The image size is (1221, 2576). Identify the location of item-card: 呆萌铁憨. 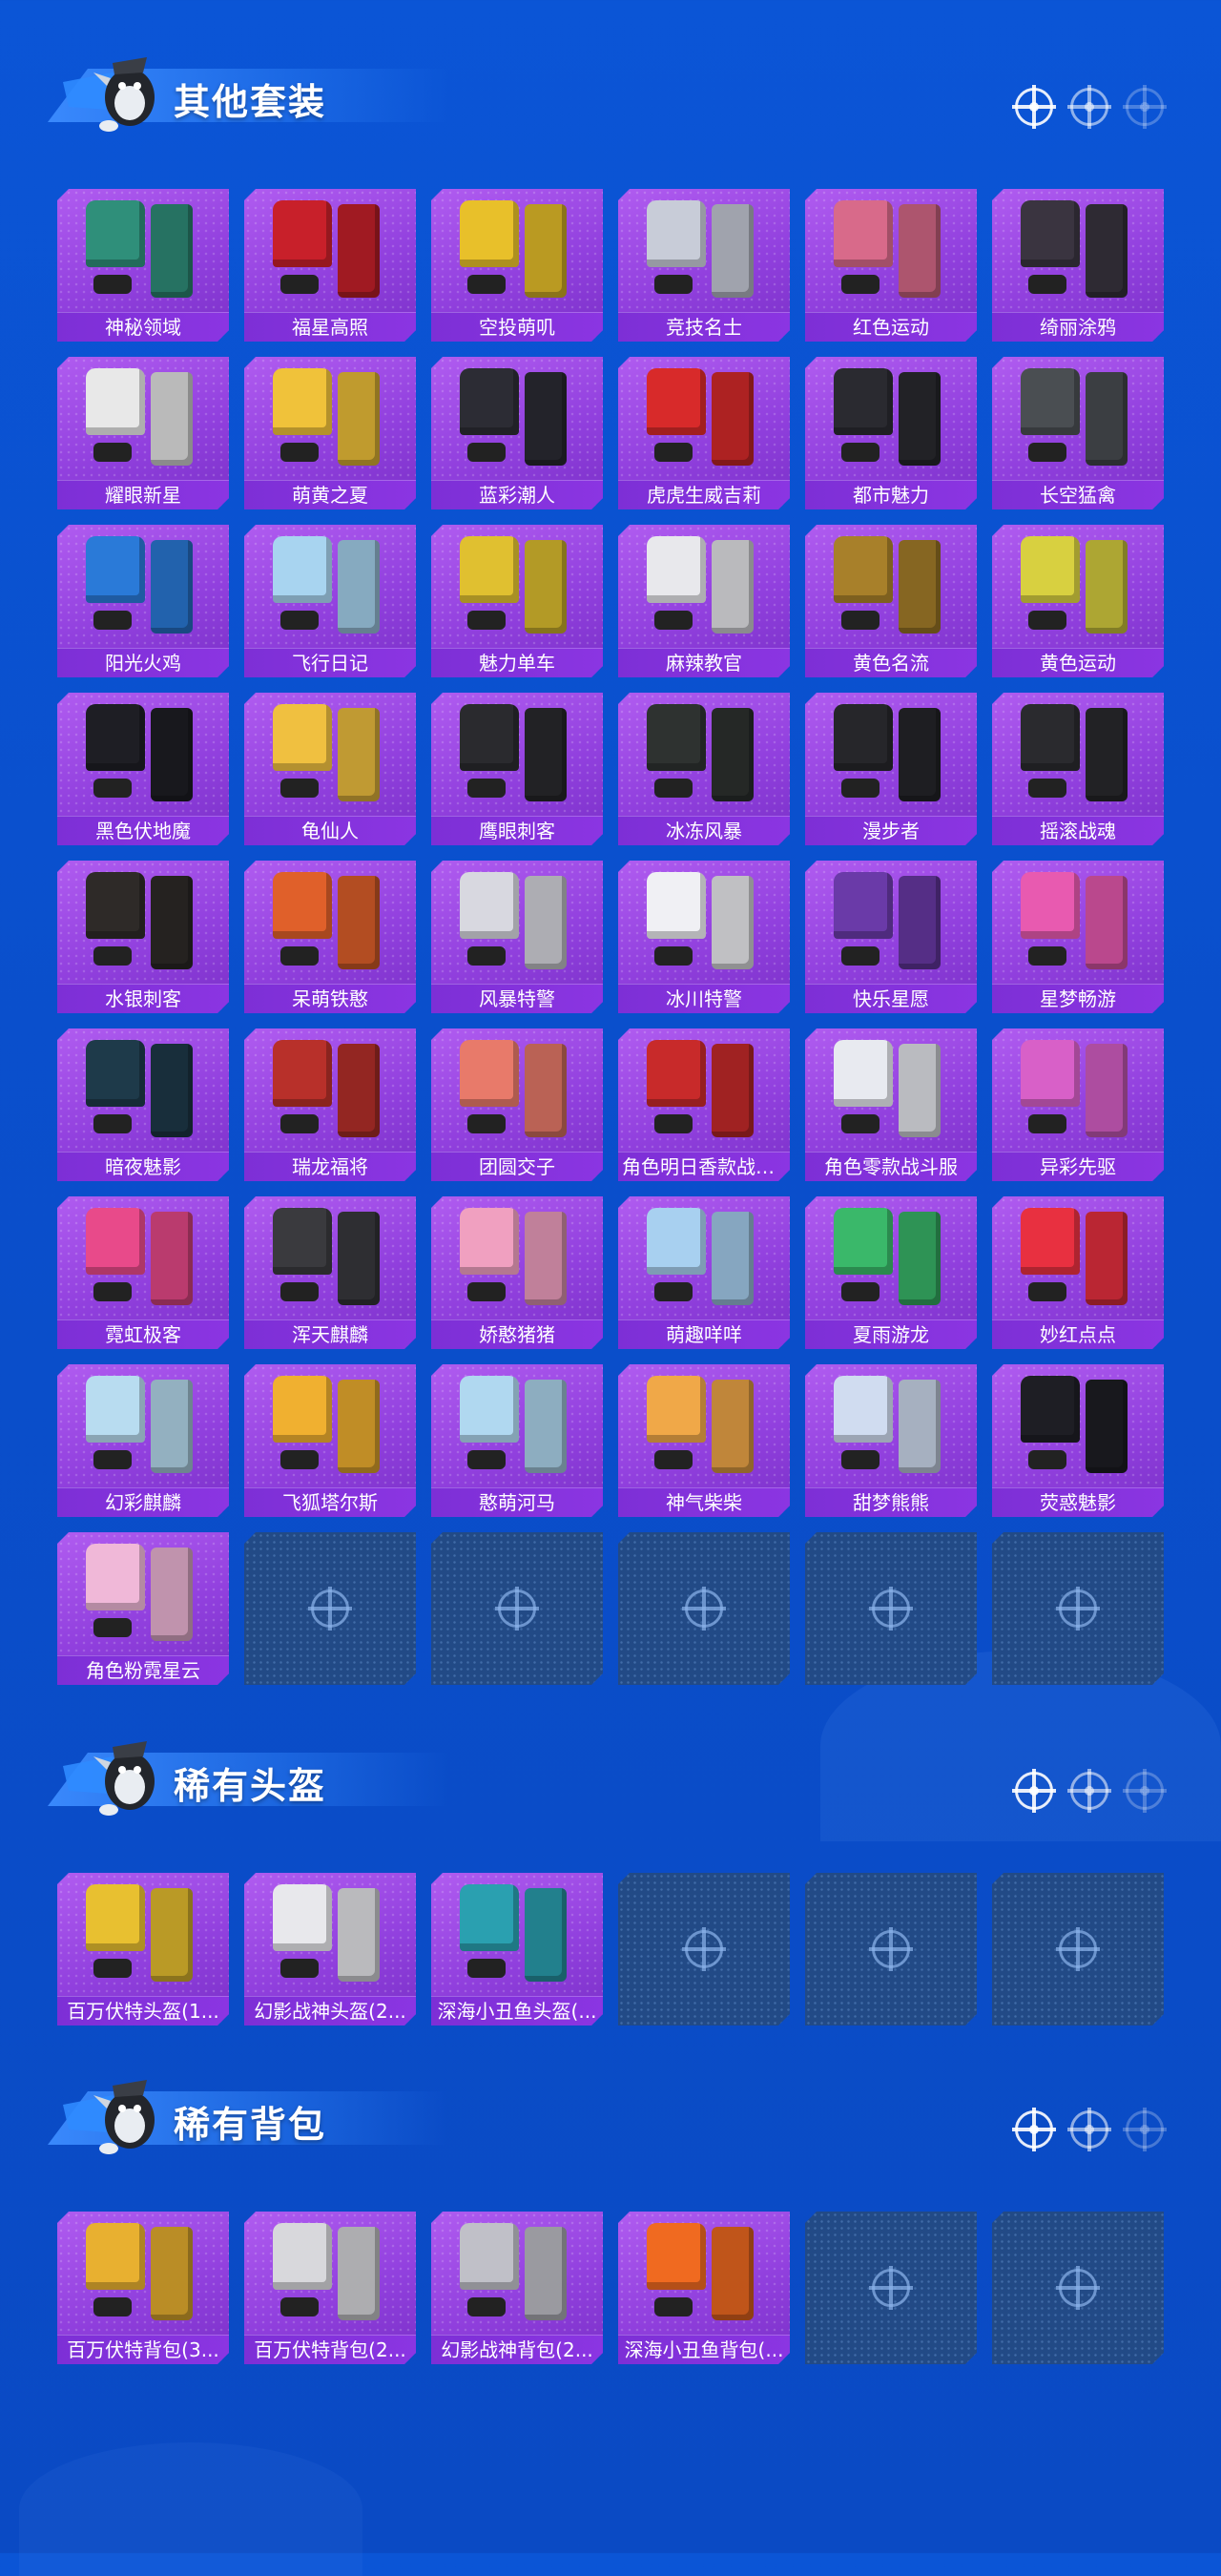
(330, 937).